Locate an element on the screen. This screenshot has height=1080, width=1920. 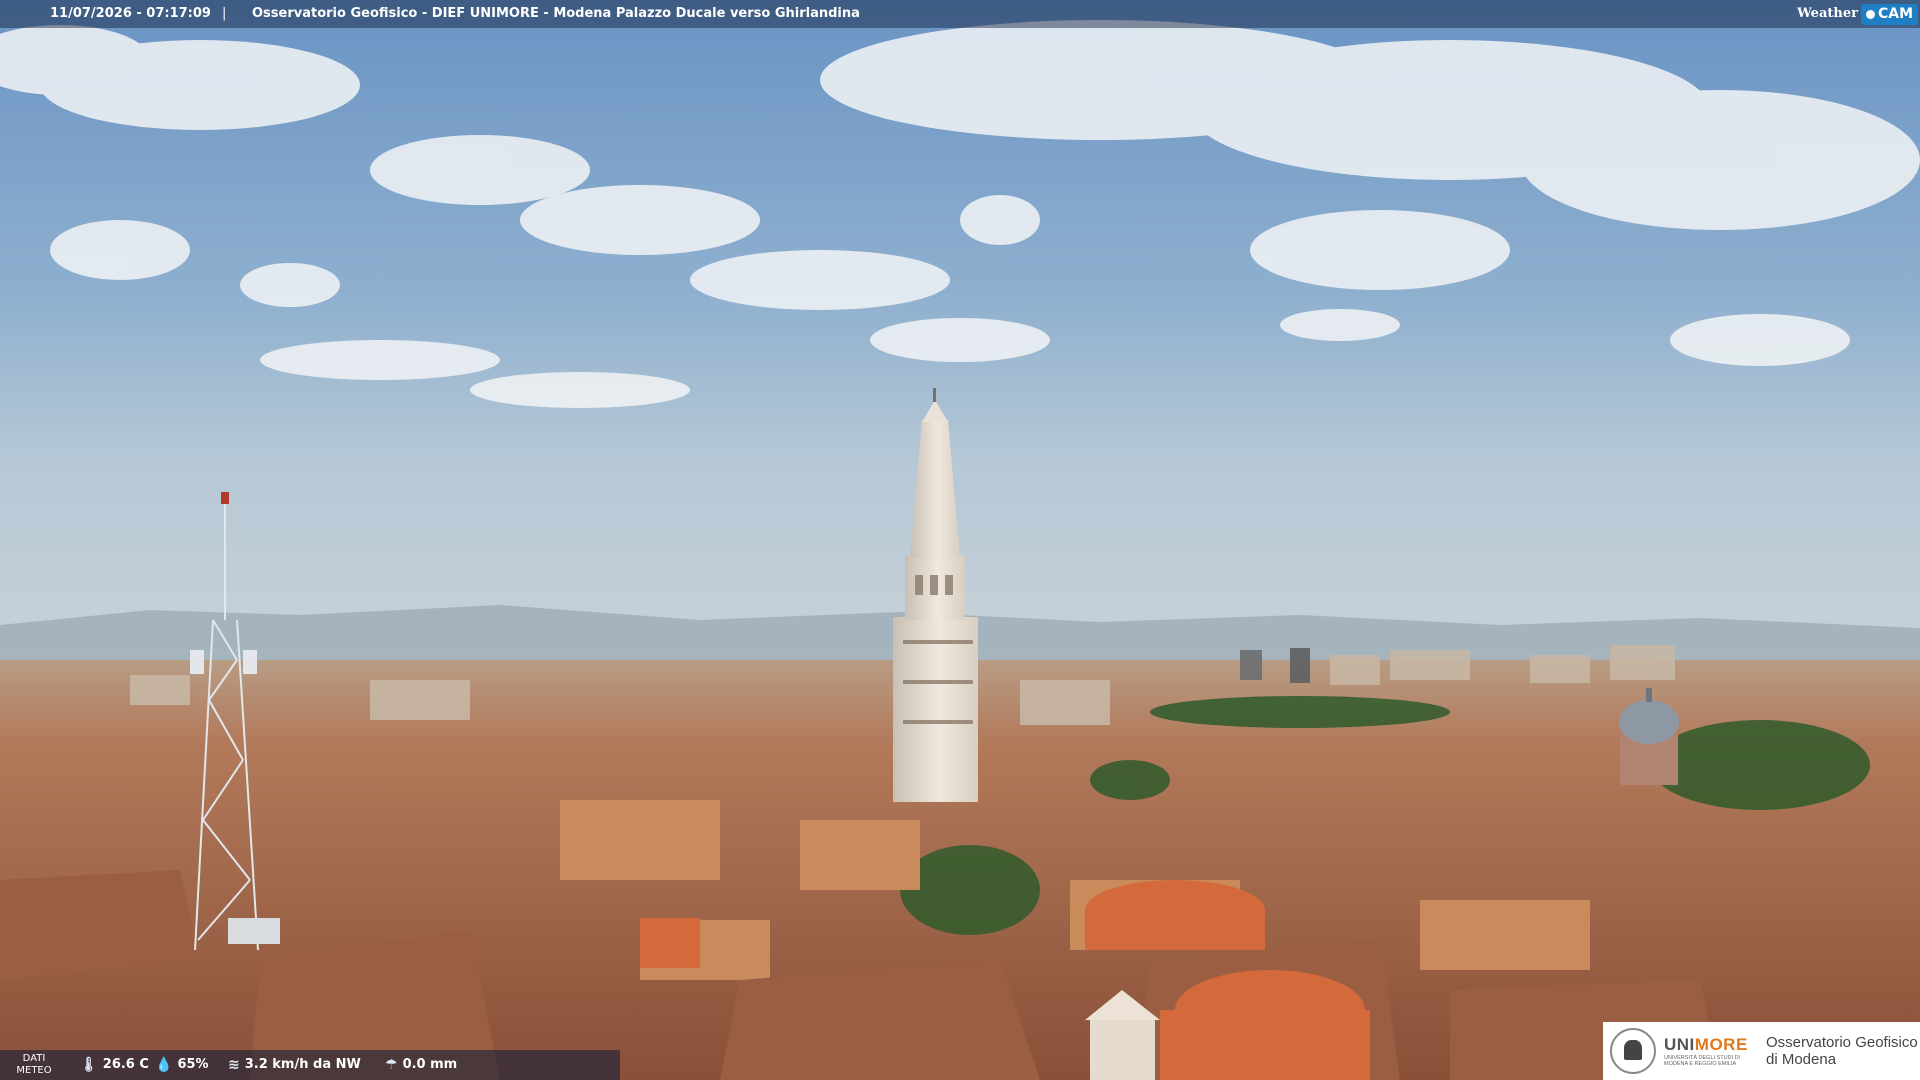
humidity-value: 65% is located at coordinates (193, 1064).